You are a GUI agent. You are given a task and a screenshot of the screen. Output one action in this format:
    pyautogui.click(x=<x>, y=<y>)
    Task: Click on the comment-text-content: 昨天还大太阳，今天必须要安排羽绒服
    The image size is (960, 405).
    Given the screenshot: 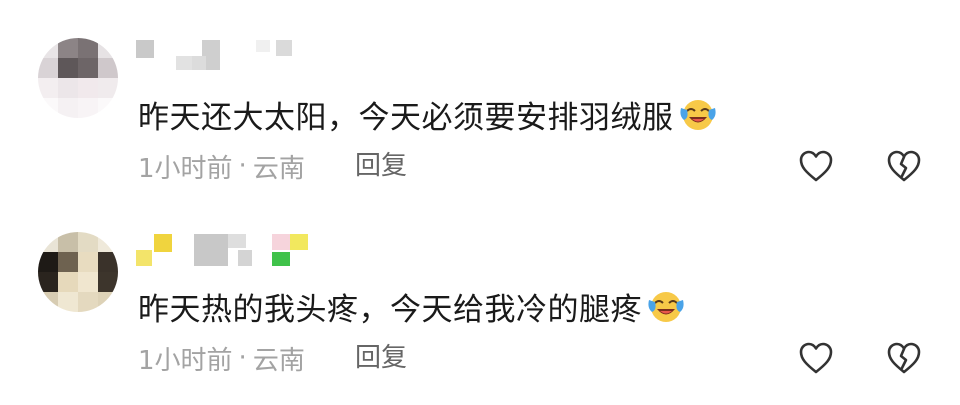 What is the action you would take?
    pyautogui.click(x=406, y=117)
    